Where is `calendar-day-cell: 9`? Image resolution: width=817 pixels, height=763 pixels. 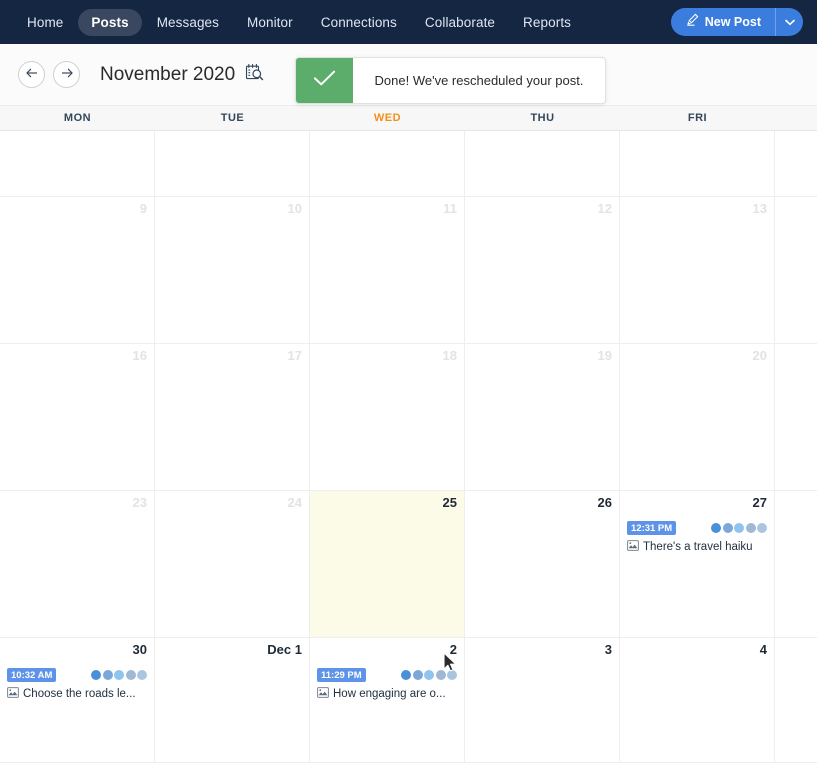
calendar-day-cell: 9 is located at coordinates (77, 270).